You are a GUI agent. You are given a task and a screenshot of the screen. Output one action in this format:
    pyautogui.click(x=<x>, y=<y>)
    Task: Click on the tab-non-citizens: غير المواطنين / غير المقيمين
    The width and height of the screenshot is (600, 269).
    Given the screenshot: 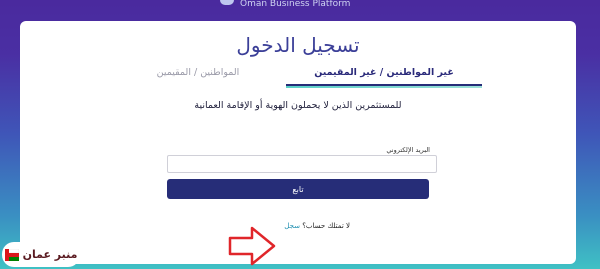 What is the action you would take?
    pyautogui.click(x=384, y=76)
    